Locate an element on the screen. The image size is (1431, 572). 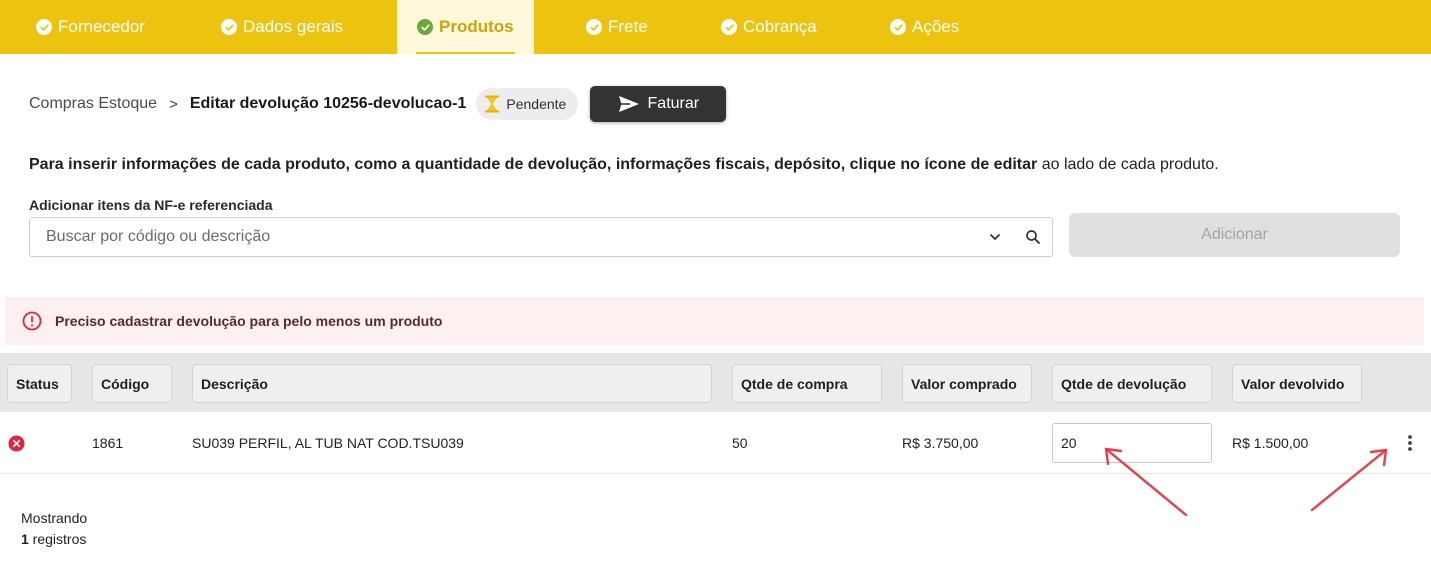
breadcrumb-root: Compras Estoque is located at coordinates (93, 104).